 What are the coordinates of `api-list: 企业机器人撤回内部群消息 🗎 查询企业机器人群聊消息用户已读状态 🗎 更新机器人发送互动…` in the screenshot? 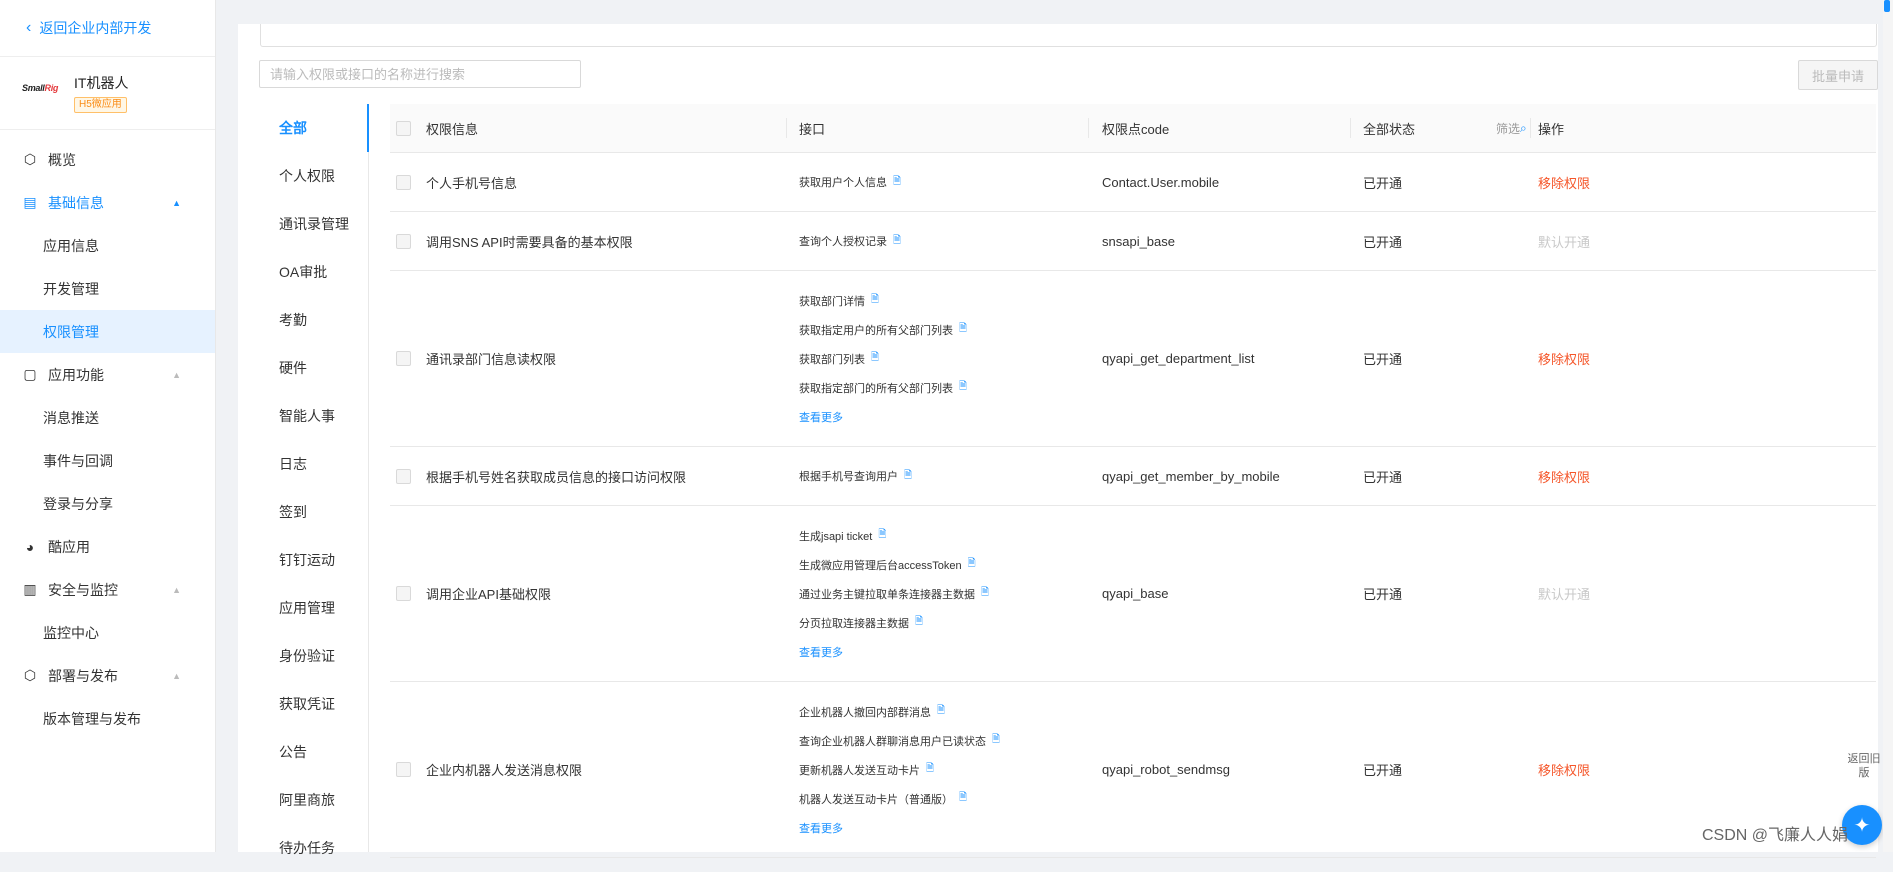 It's located at (899, 769).